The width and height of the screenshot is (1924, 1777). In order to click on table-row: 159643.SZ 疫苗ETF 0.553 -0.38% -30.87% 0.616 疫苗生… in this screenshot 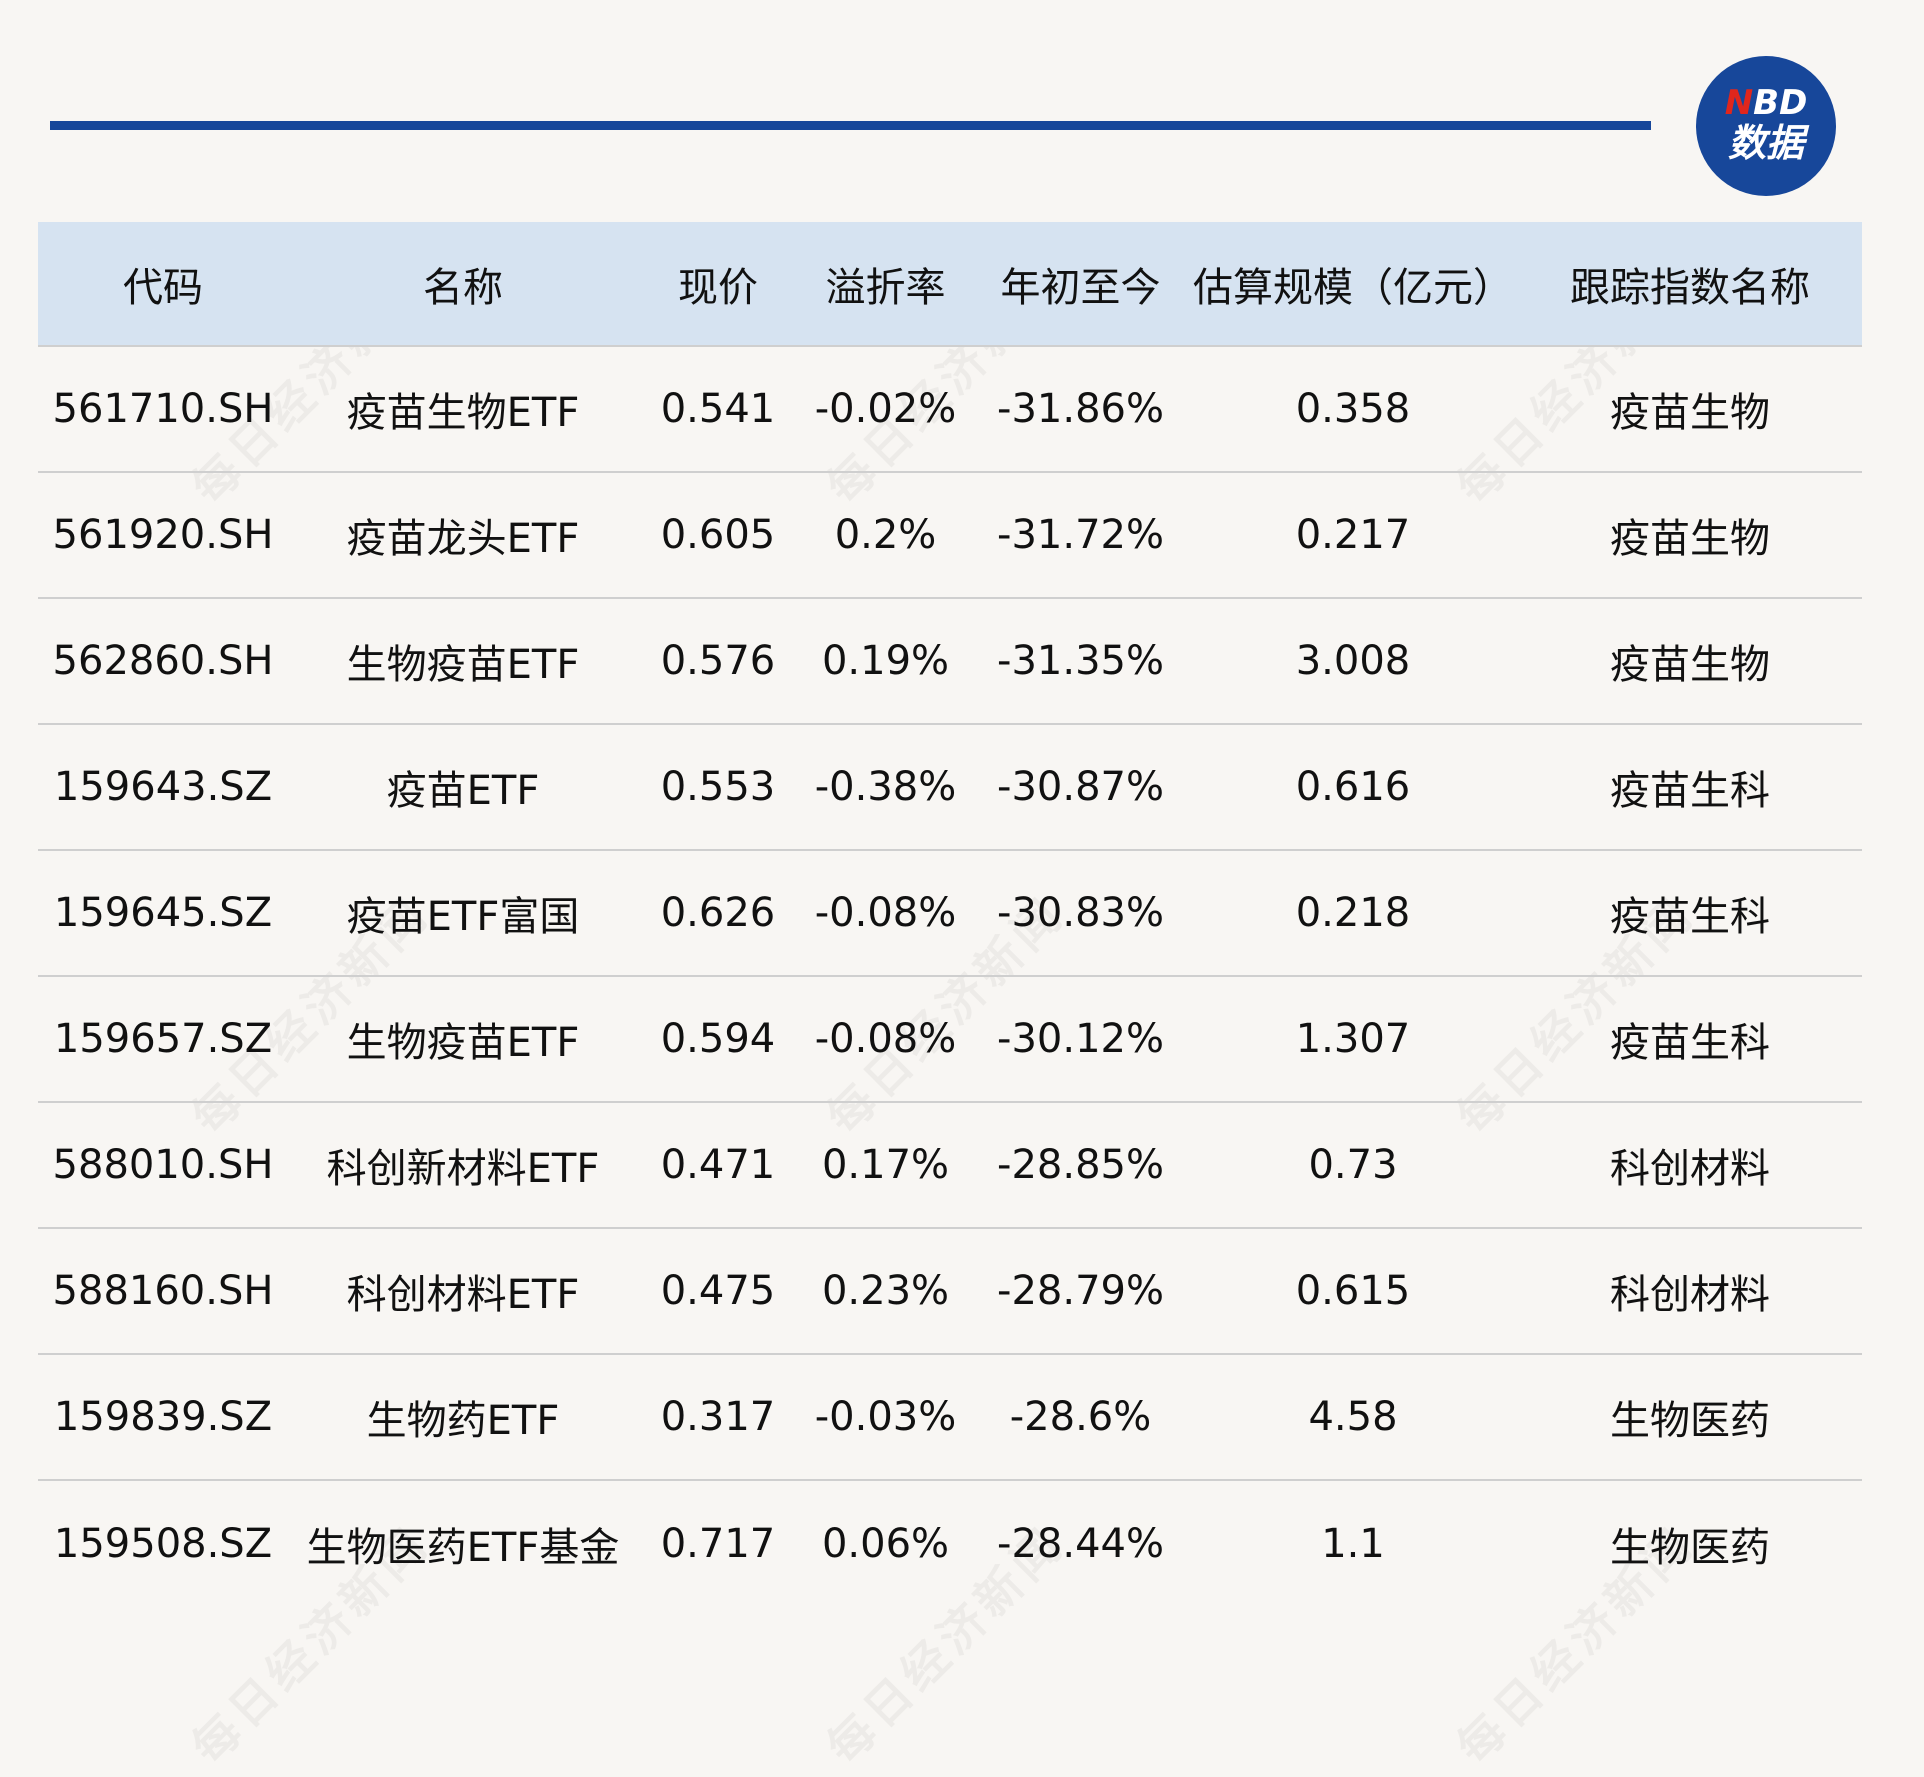, I will do `click(950, 787)`.